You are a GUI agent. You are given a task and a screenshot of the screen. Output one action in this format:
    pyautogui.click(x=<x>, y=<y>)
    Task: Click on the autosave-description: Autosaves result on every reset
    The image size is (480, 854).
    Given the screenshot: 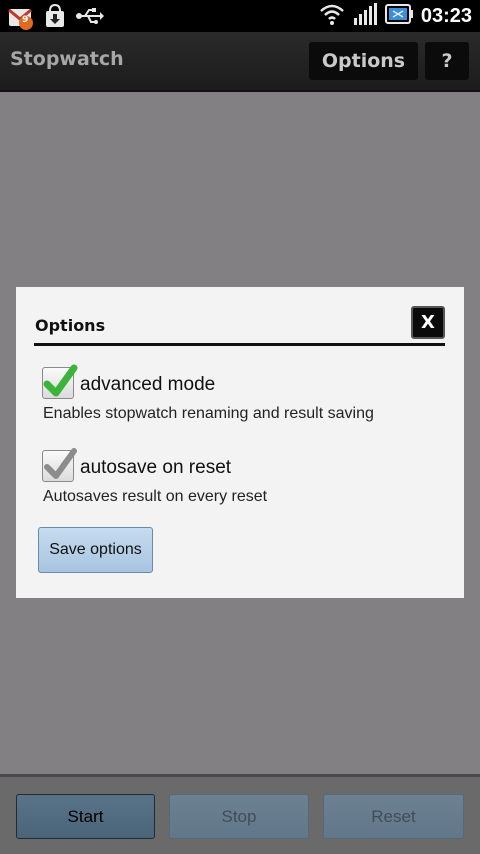 What is the action you would take?
    pyautogui.click(x=155, y=496)
    